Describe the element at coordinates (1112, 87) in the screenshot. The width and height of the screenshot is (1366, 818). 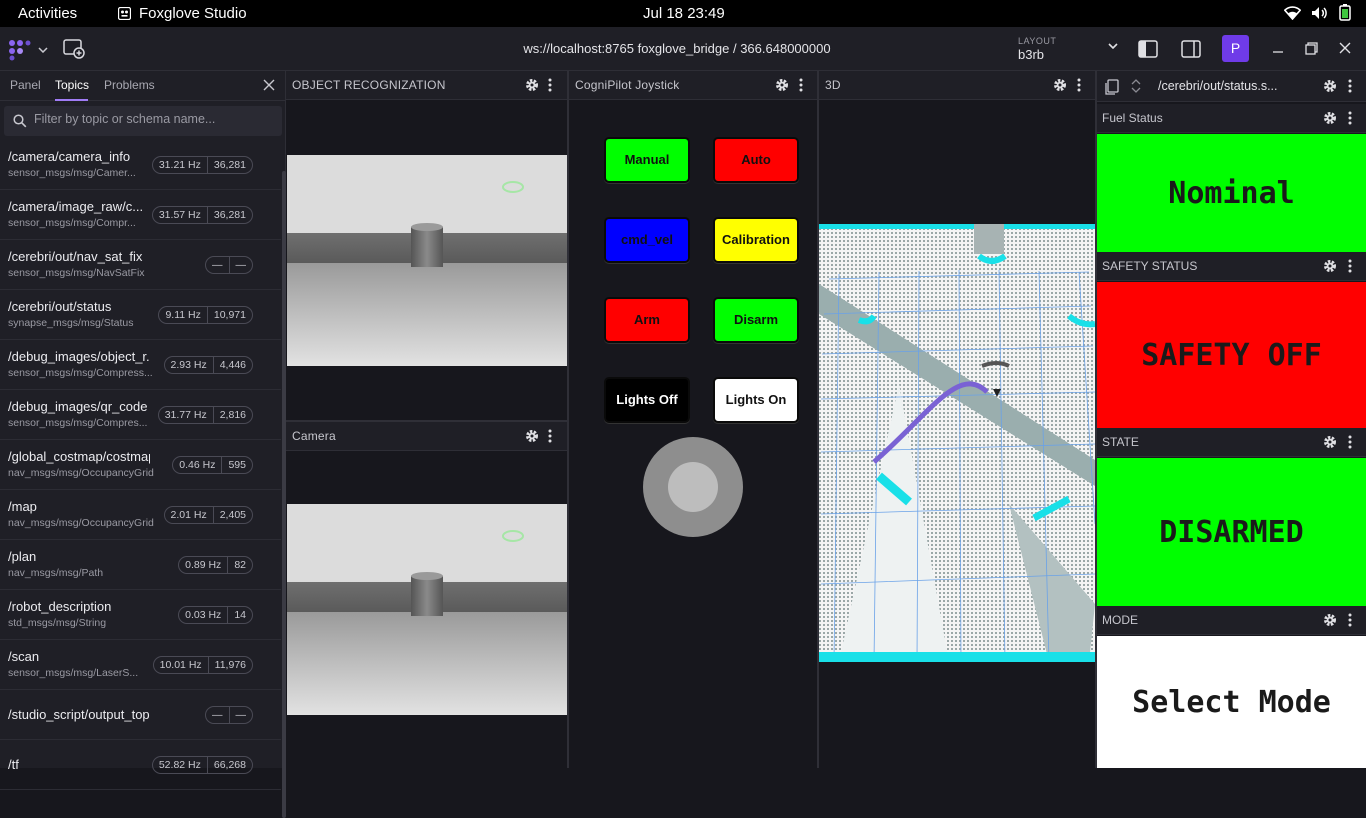
I see `copy-icon` at that location.